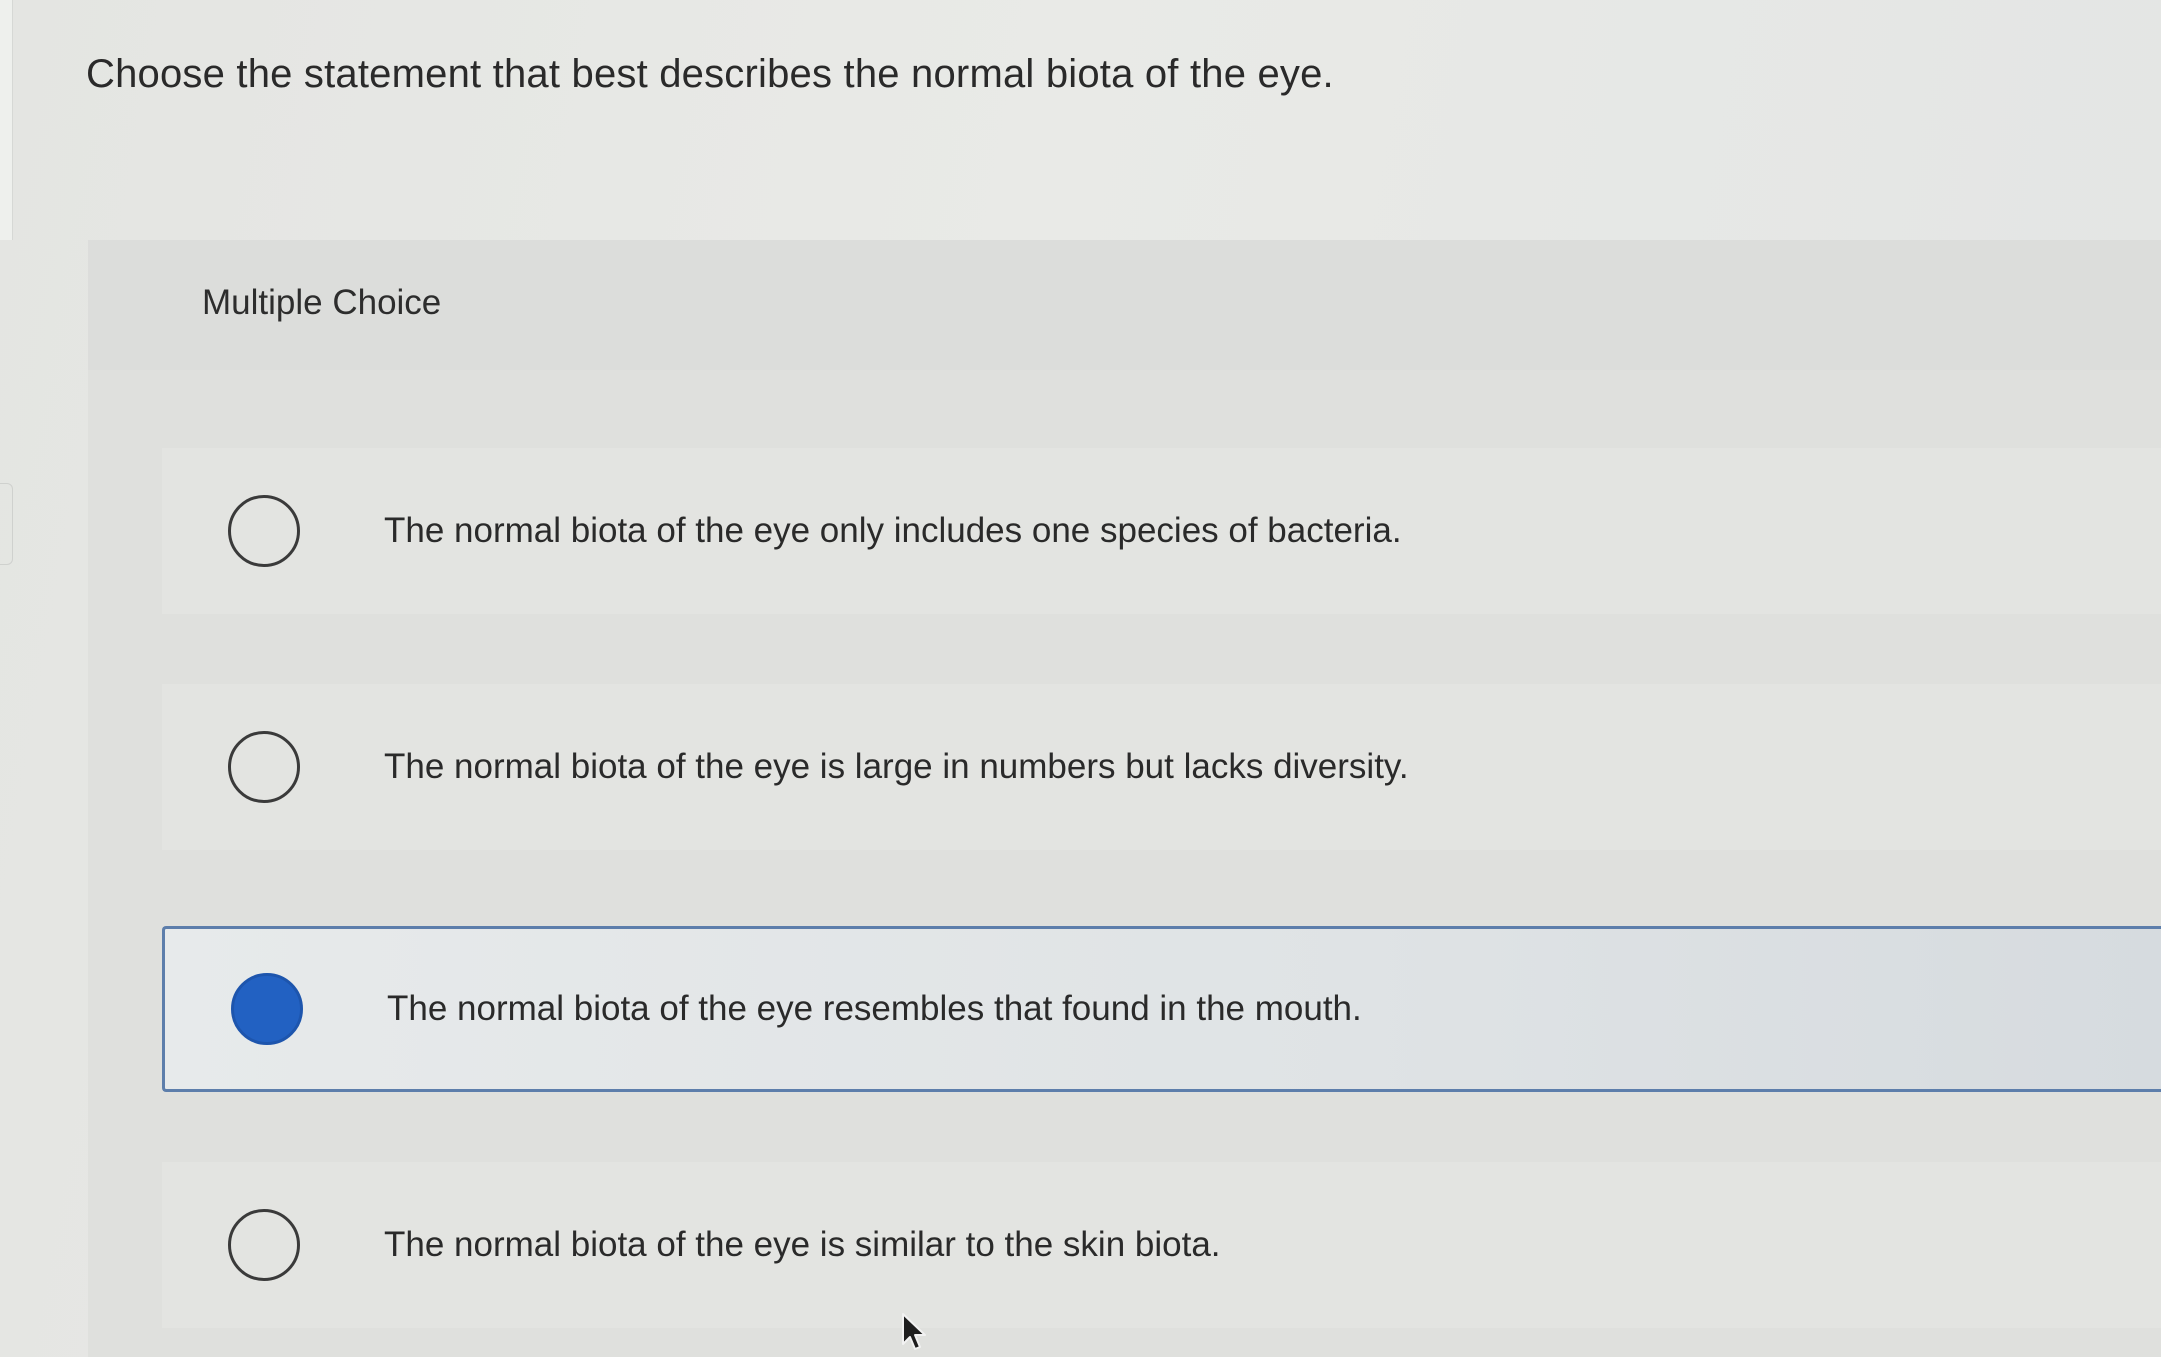 The width and height of the screenshot is (2161, 1357). I want to click on radio-button-selected-icon, so click(267, 1009).